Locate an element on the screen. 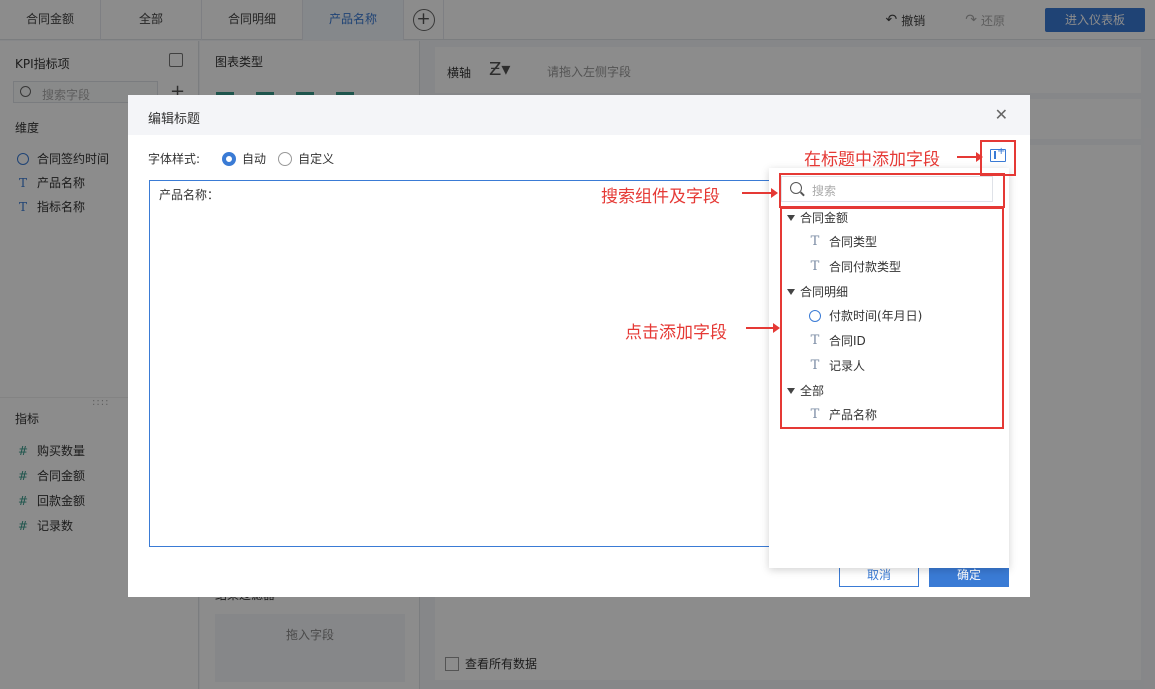 The height and width of the screenshot is (689, 1155). annotation-click-add: 点击添加字段 is located at coordinates (676, 333).